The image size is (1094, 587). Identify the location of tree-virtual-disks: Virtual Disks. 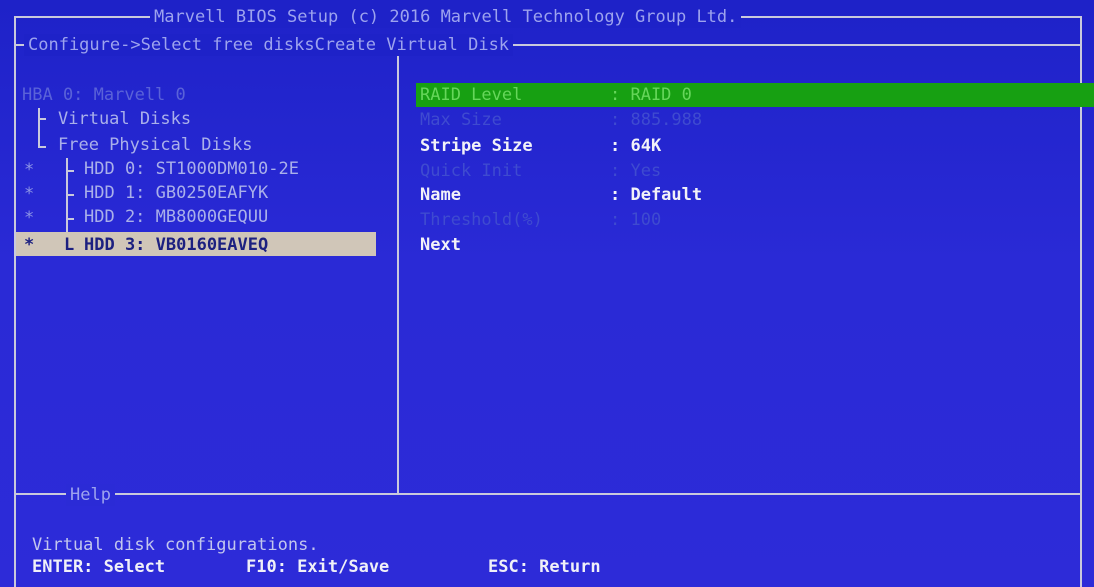
(124, 119).